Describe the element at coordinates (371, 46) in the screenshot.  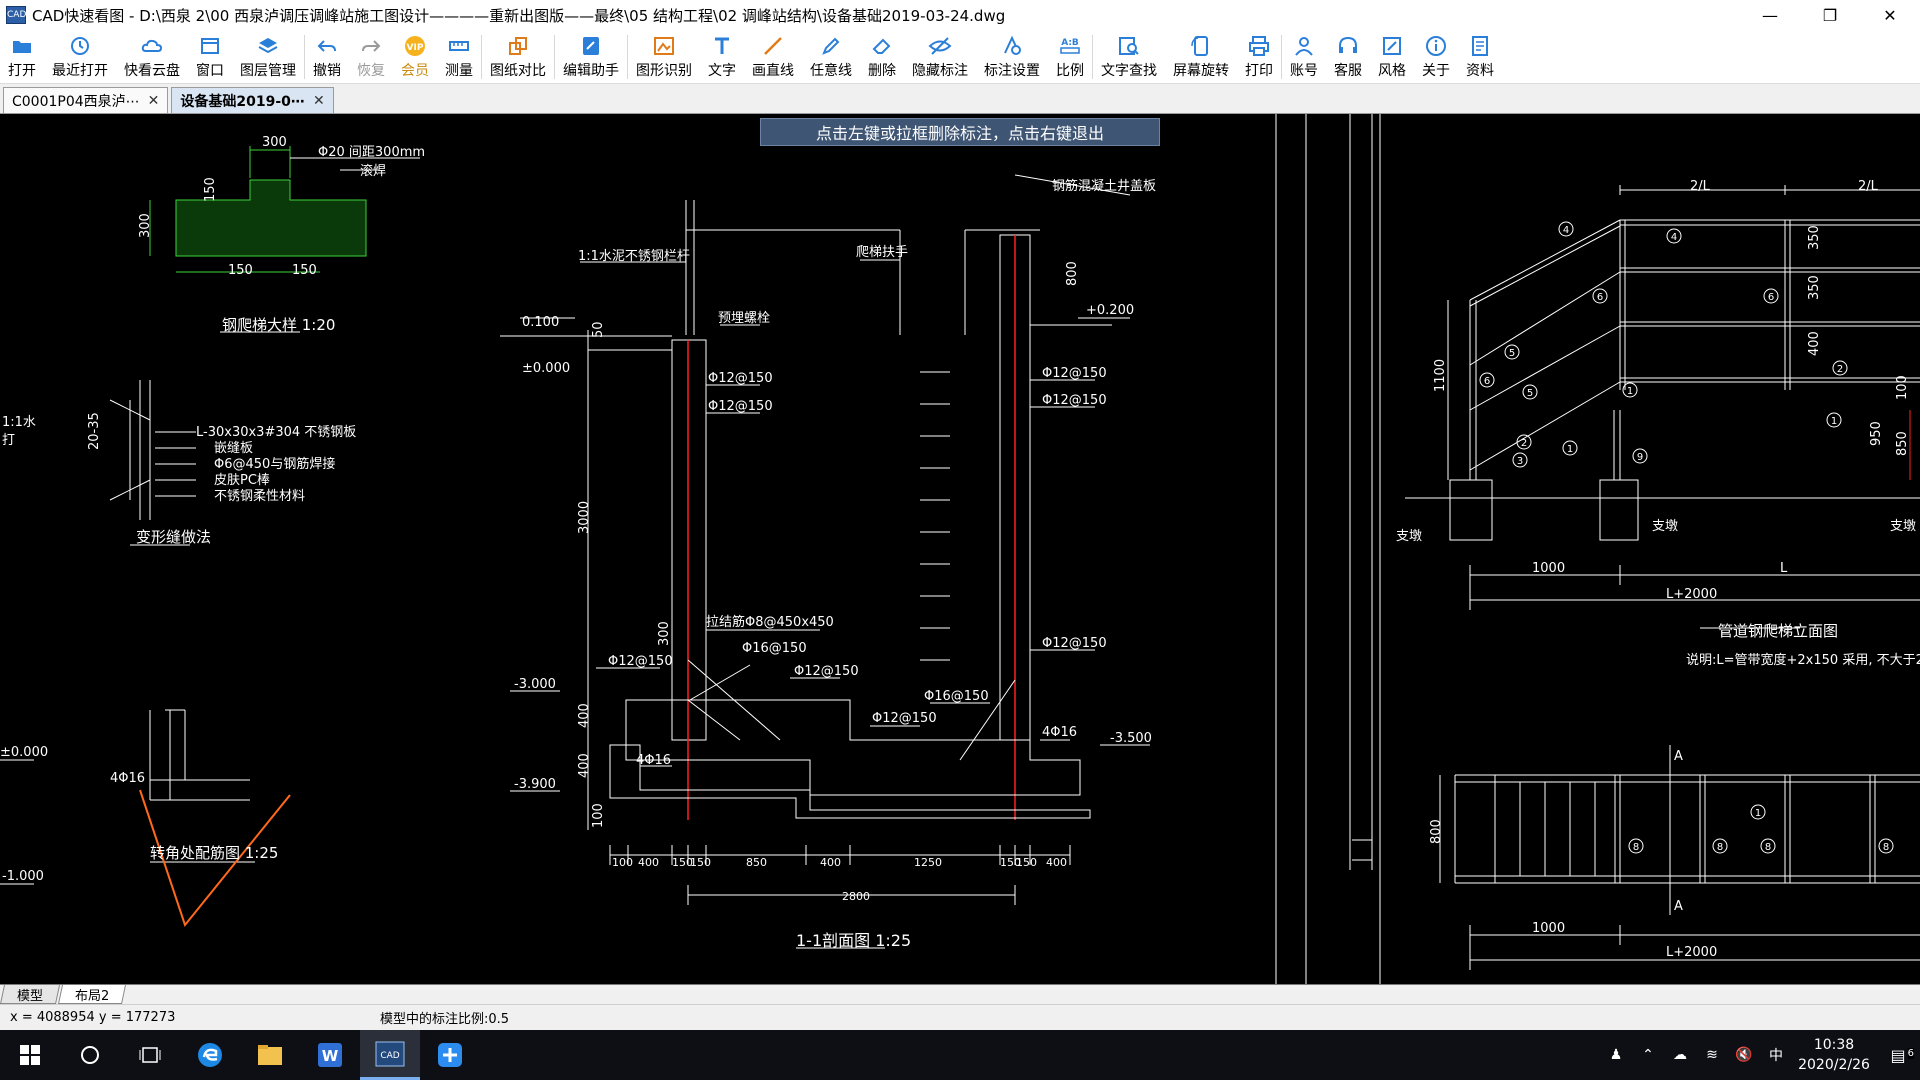
I see `redo-icon` at that location.